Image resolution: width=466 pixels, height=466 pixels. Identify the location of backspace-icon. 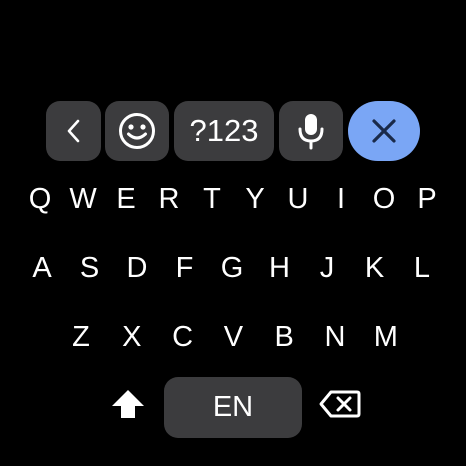
(340, 404).